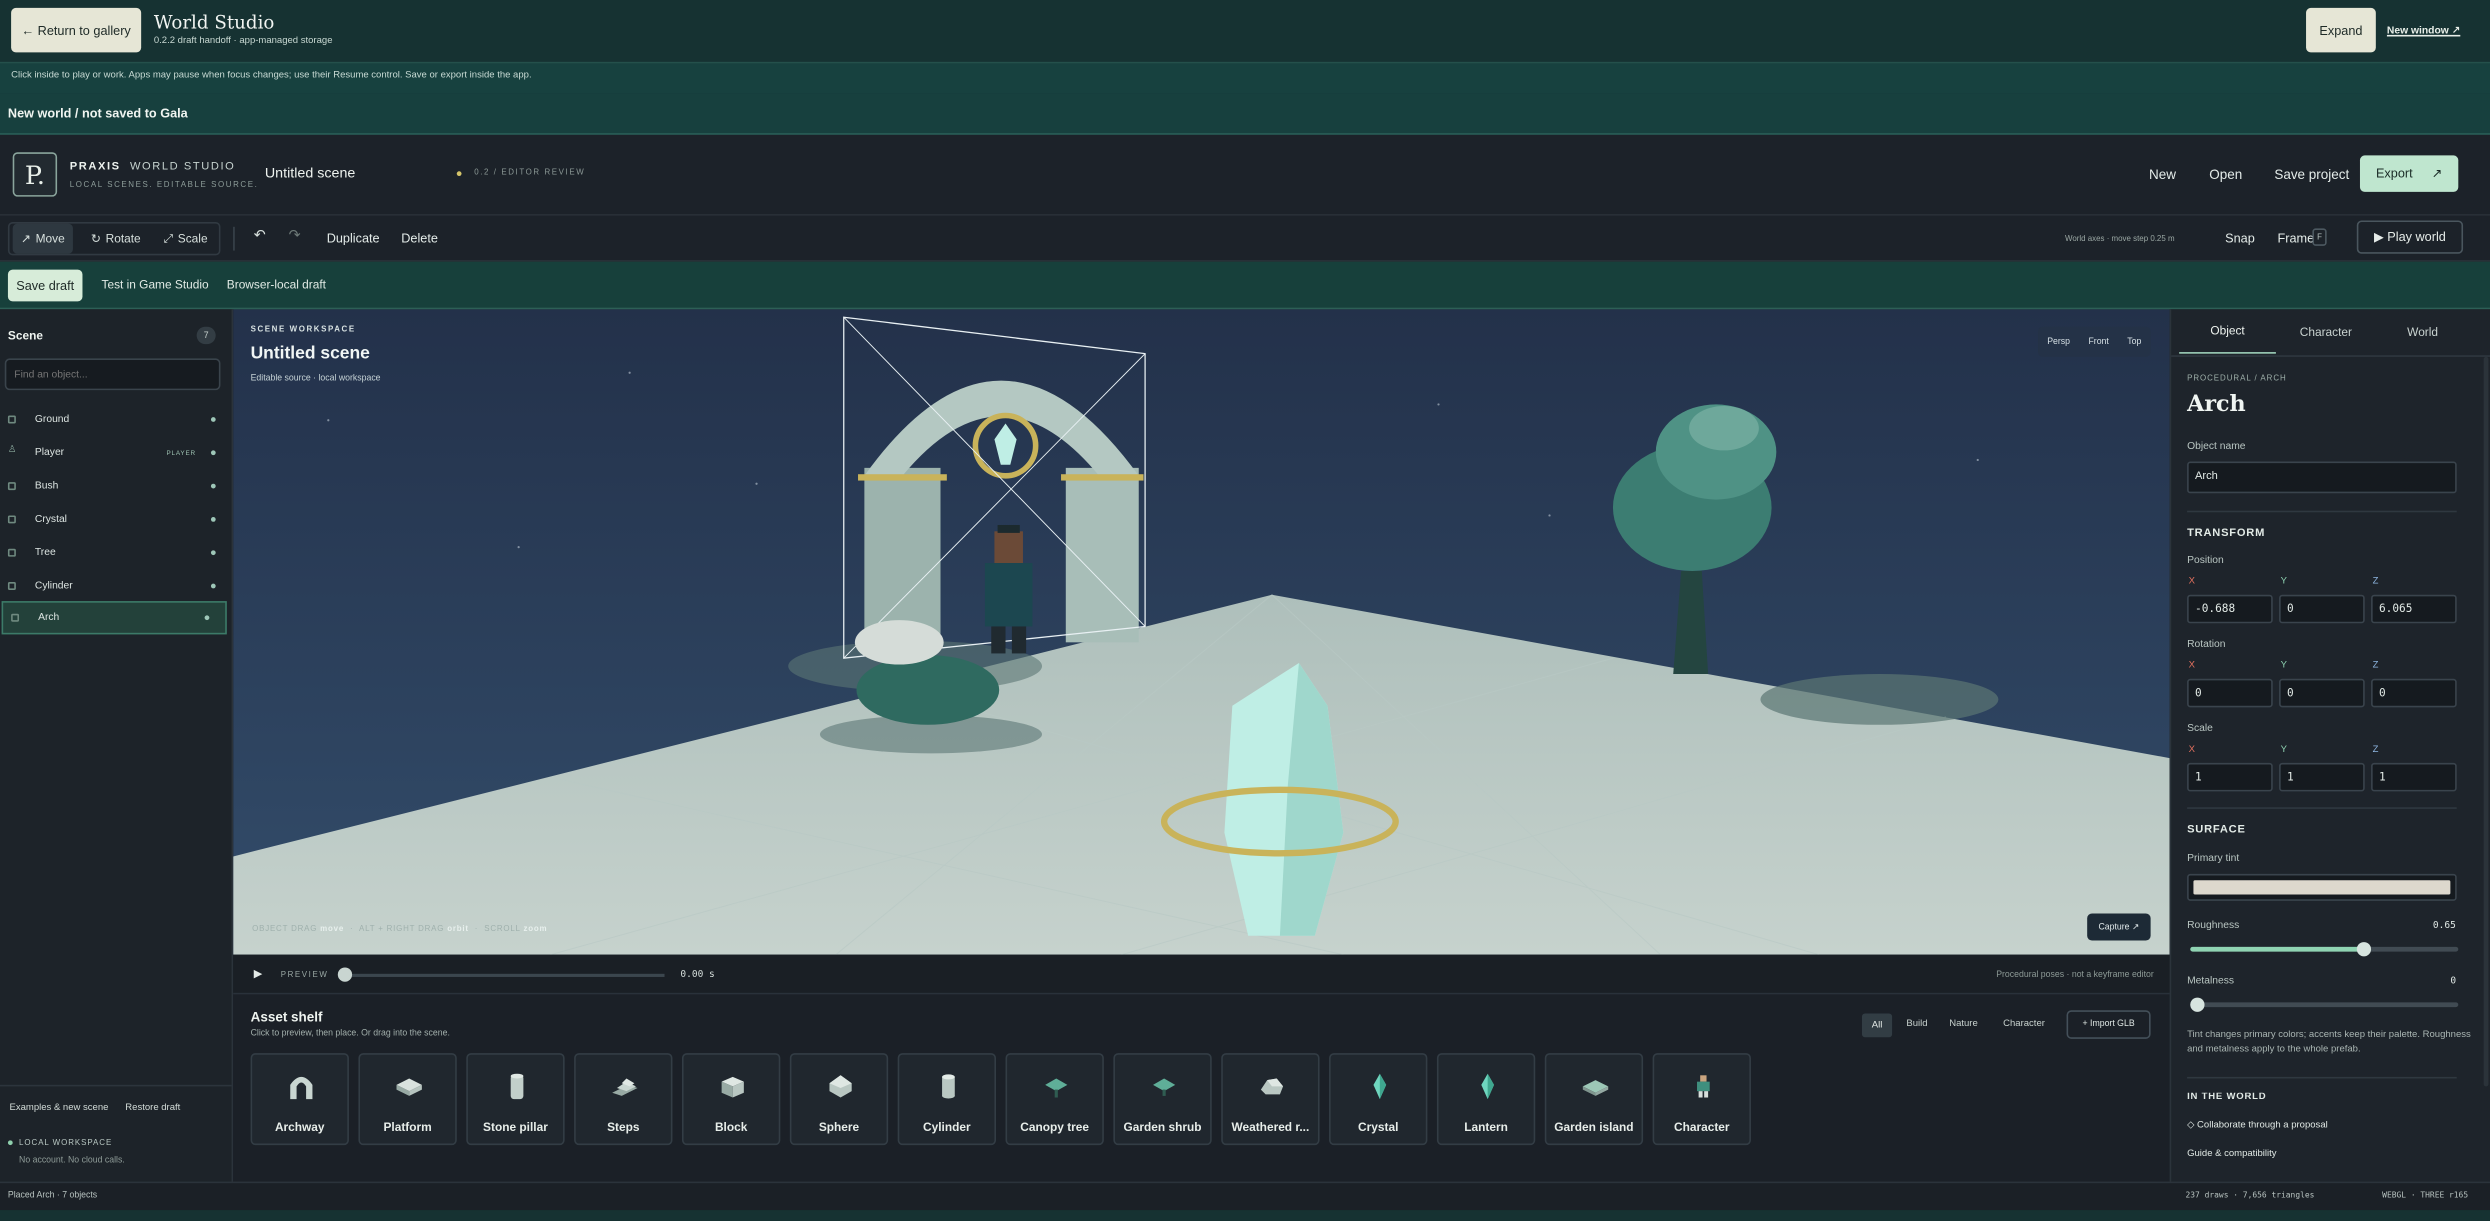 This screenshot has width=2490, height=1221. Describe the element at coordinates (76, 30) in the screenshot. I see `return-to-gallery-button: ← Return to gallery` at that location.